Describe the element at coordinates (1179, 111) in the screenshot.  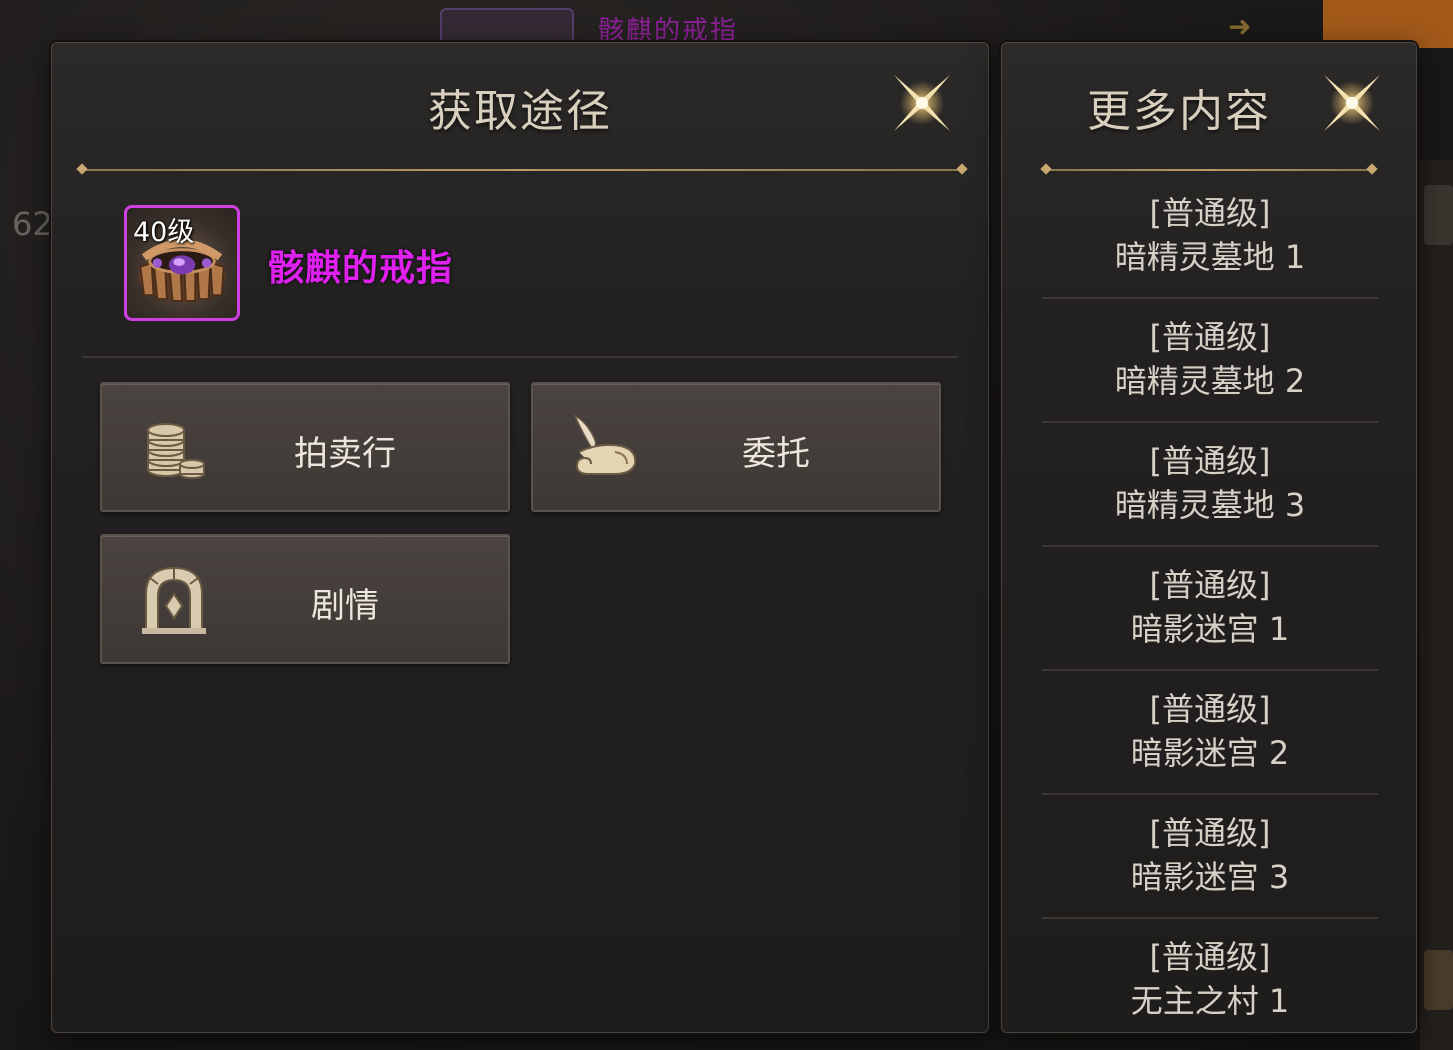
I see `side-panel-title: 更多内容` at that location.